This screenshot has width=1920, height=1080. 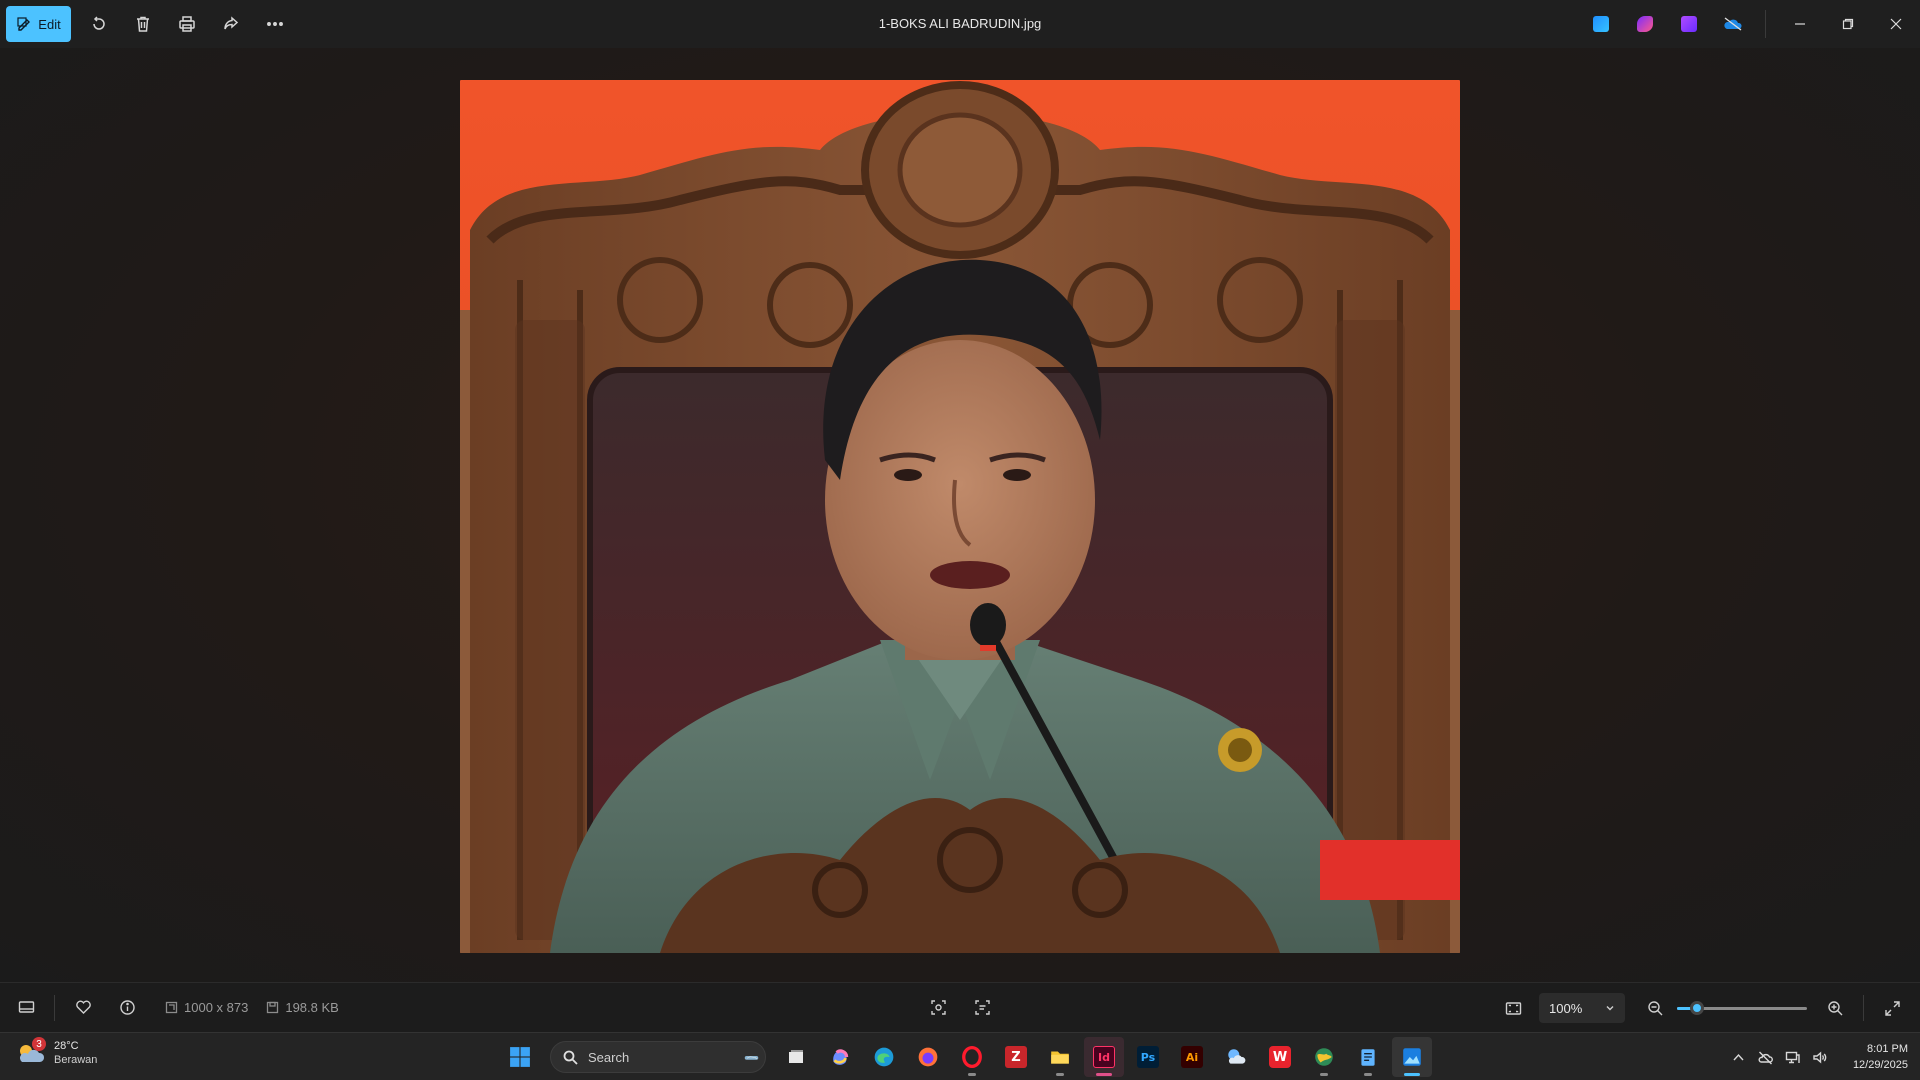 I want to click on edit-icon, so click(x=24, y=24).